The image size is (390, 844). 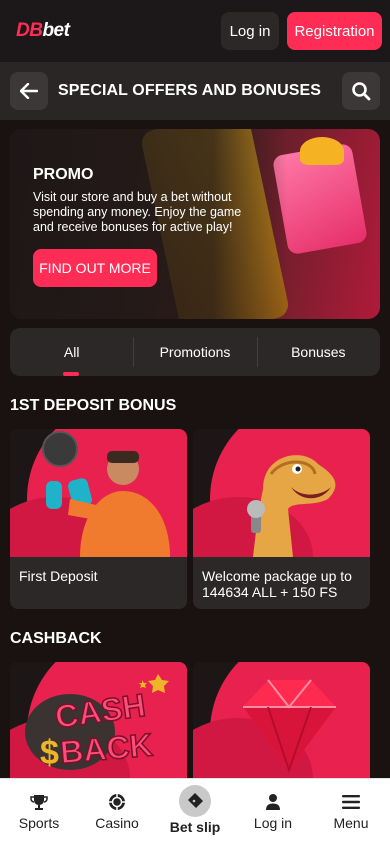 What do you see at coordinates (273, 823) in the screenshot?
I see `nav-label: Log in` at bounding box center [273, 823].